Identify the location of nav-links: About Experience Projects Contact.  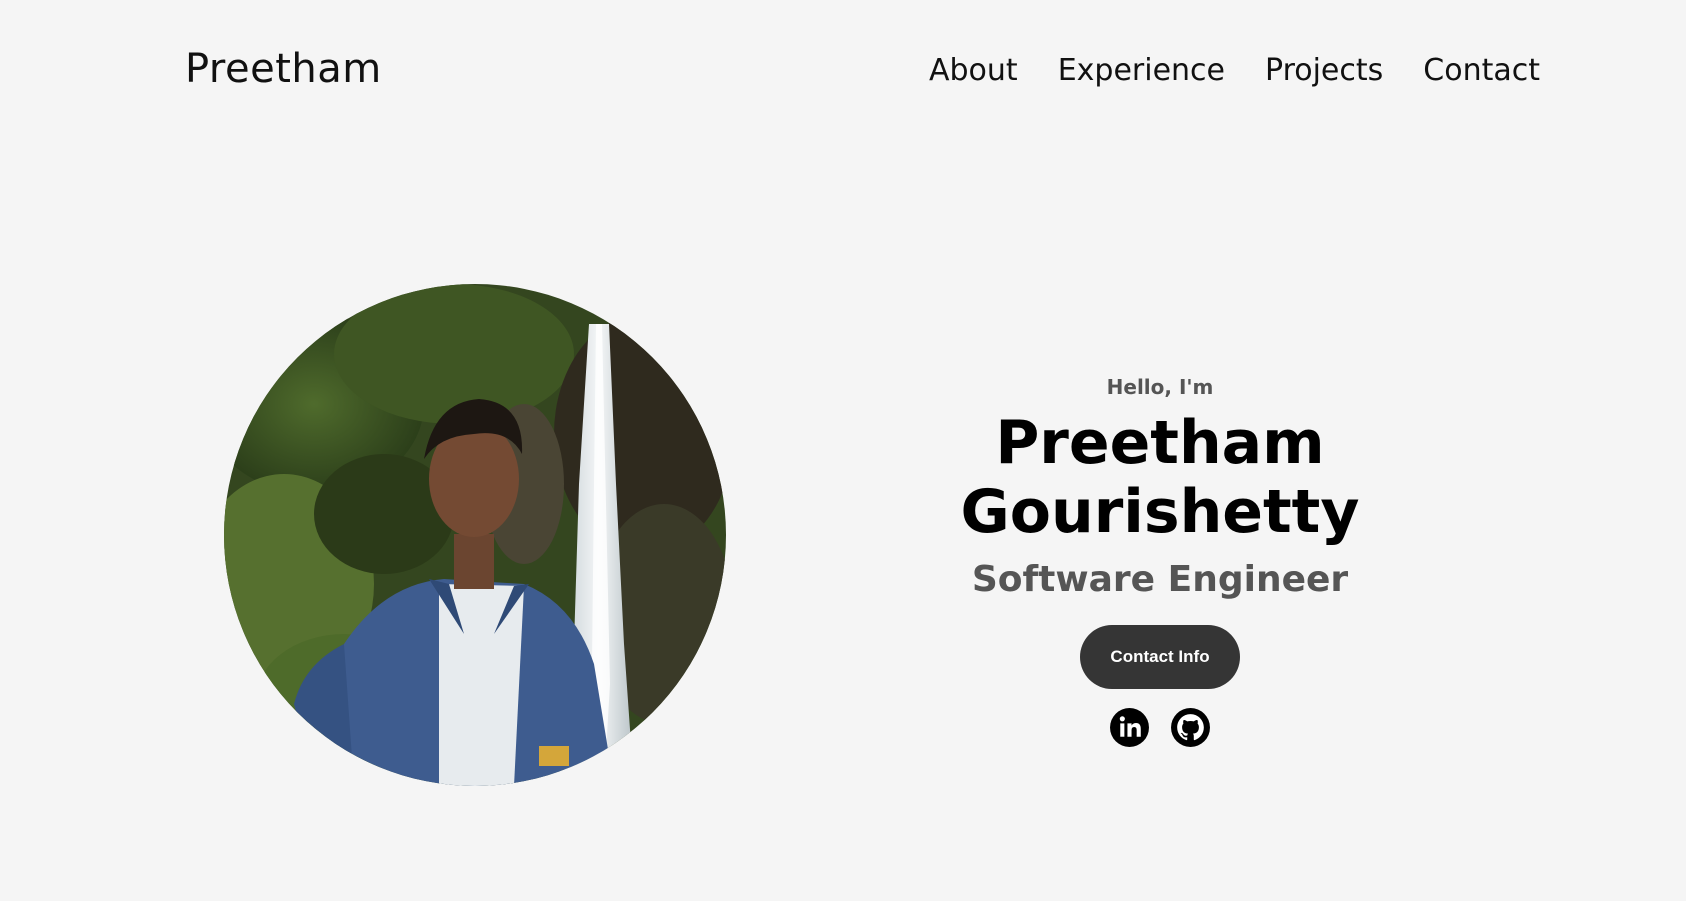
(1234, 70).